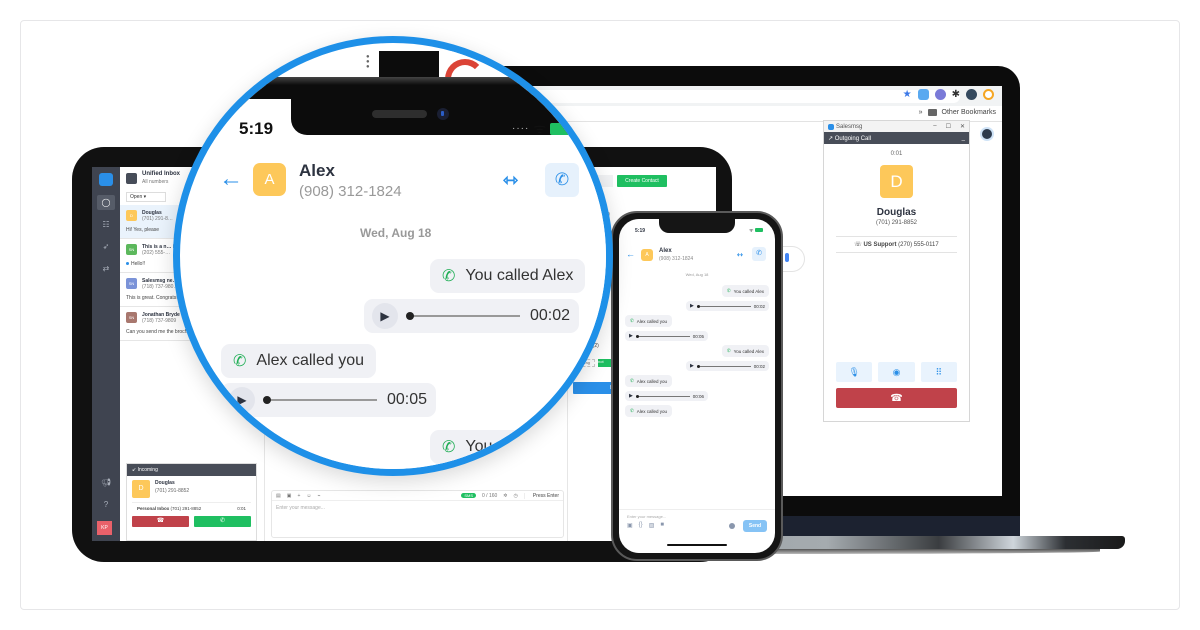 The image size is (1200, 630). What do you see at coordinates (562, 128) in the screenshot?
I see `battery-icon` at bounding box center [562, 128].